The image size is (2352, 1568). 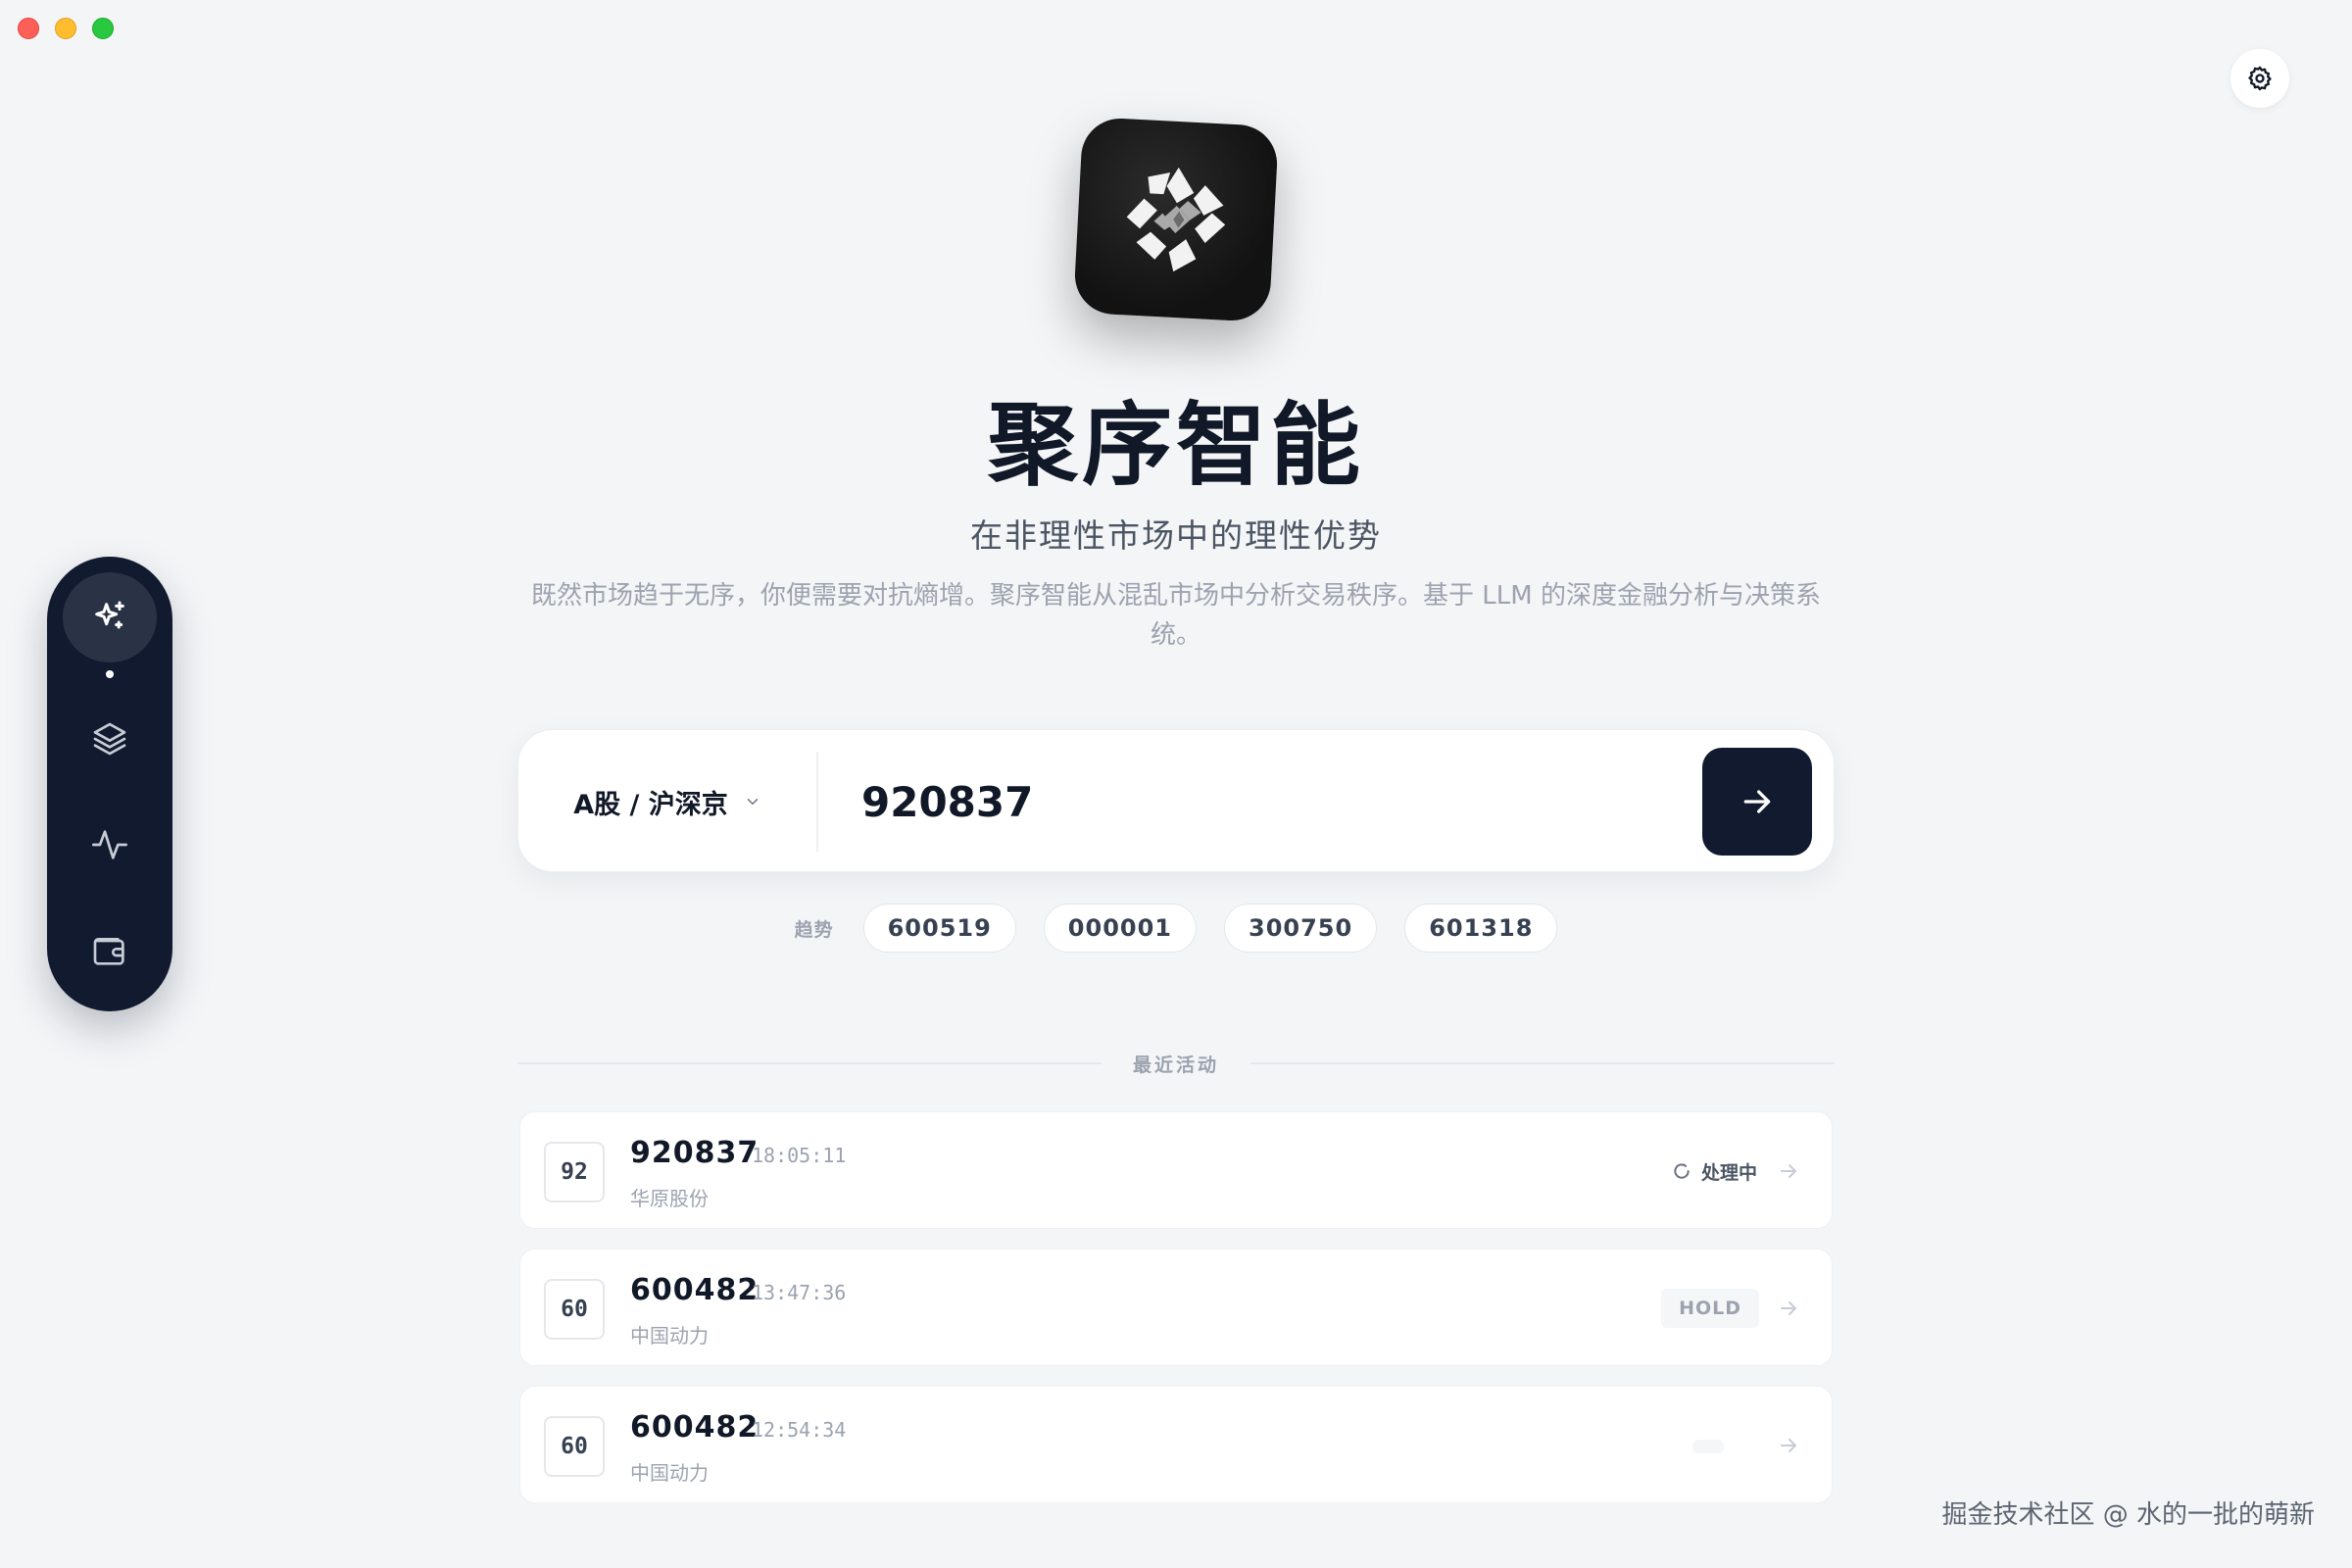 I want to click on activity-time: 18:05:11, so click(x=799, y=1155).